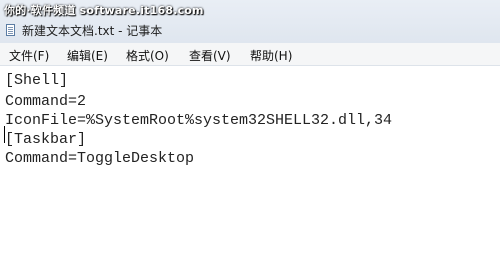 The height and width of the screenshot is (253, 500). I want to click on notepad-icon, so click(10, 30).